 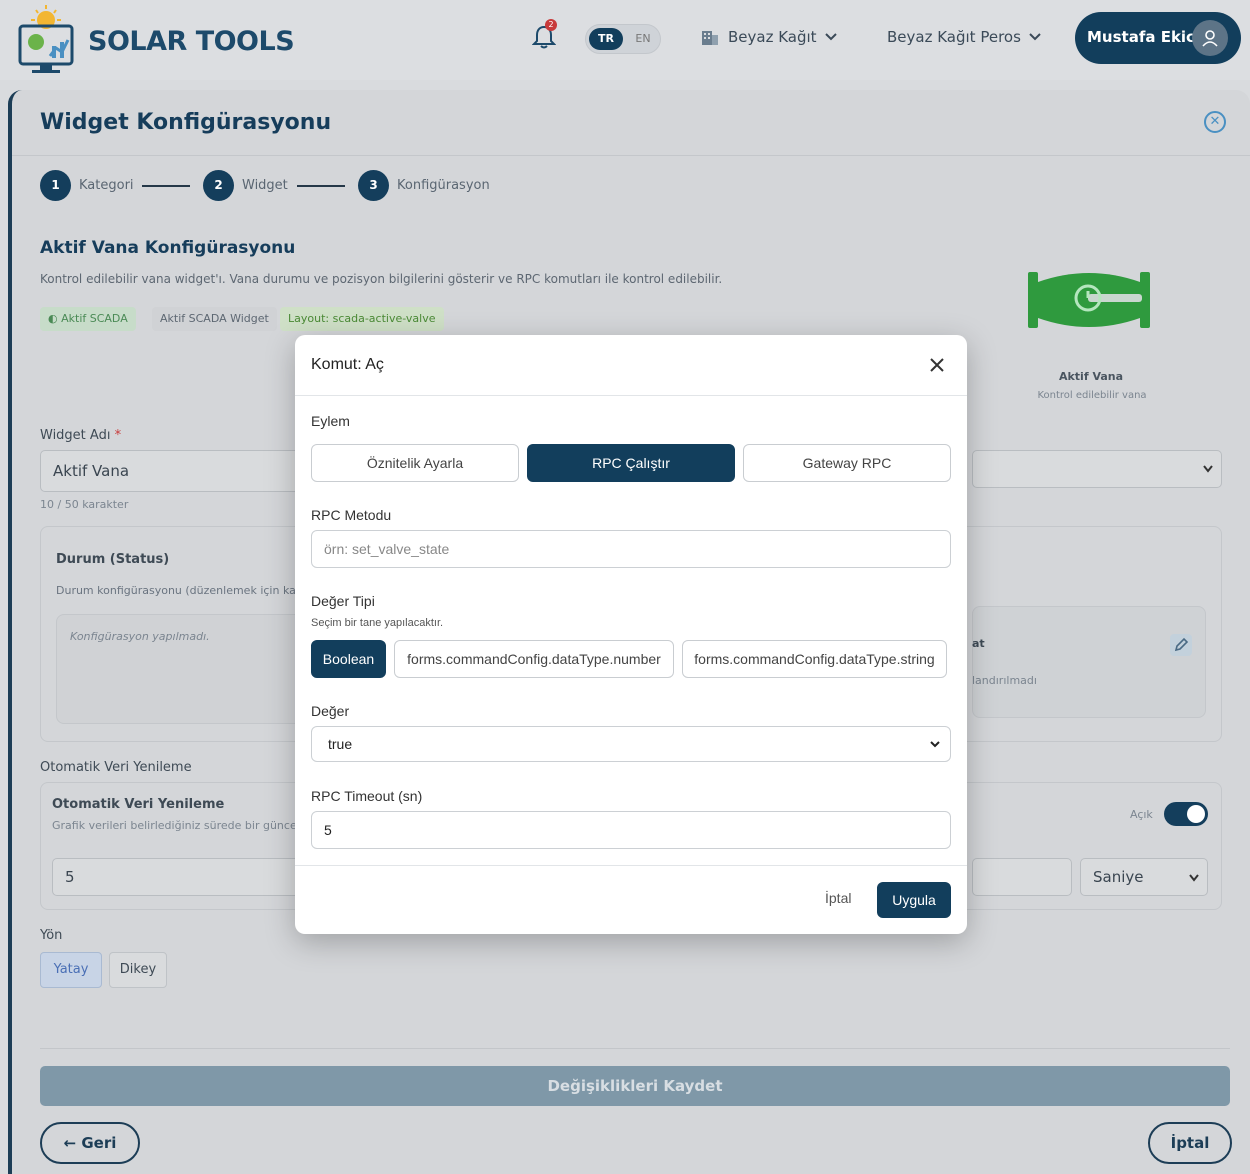 What do you see at coordinates (106, 185) in the screenshot?
I see `step-label: Kategori` at bounding box center [106, 185].